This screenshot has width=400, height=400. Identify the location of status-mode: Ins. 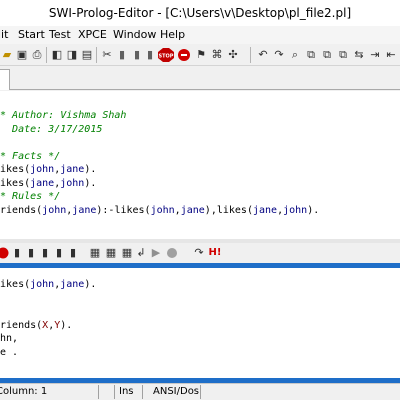
(126, 391).